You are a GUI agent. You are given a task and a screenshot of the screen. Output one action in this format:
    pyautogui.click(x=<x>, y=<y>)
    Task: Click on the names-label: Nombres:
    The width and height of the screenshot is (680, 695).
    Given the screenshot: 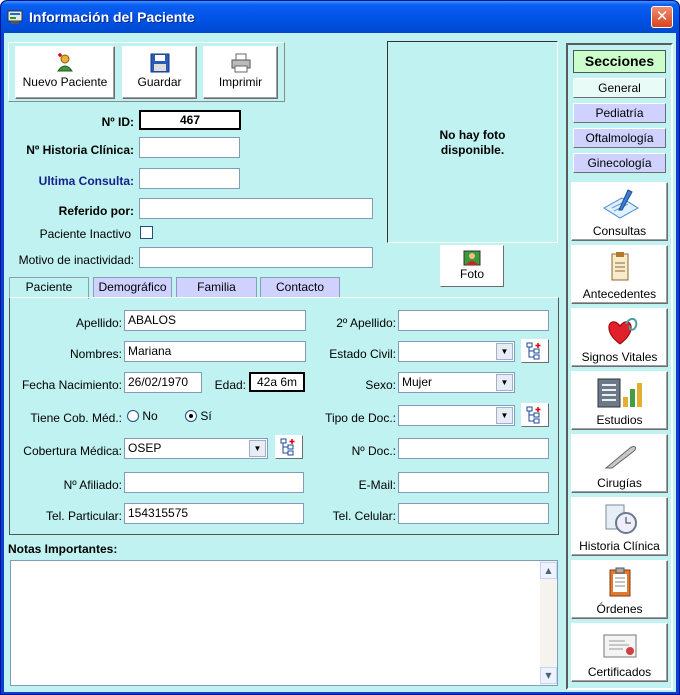 What is the action you would take?
    pyautogui.click(x=95, y=354)
    